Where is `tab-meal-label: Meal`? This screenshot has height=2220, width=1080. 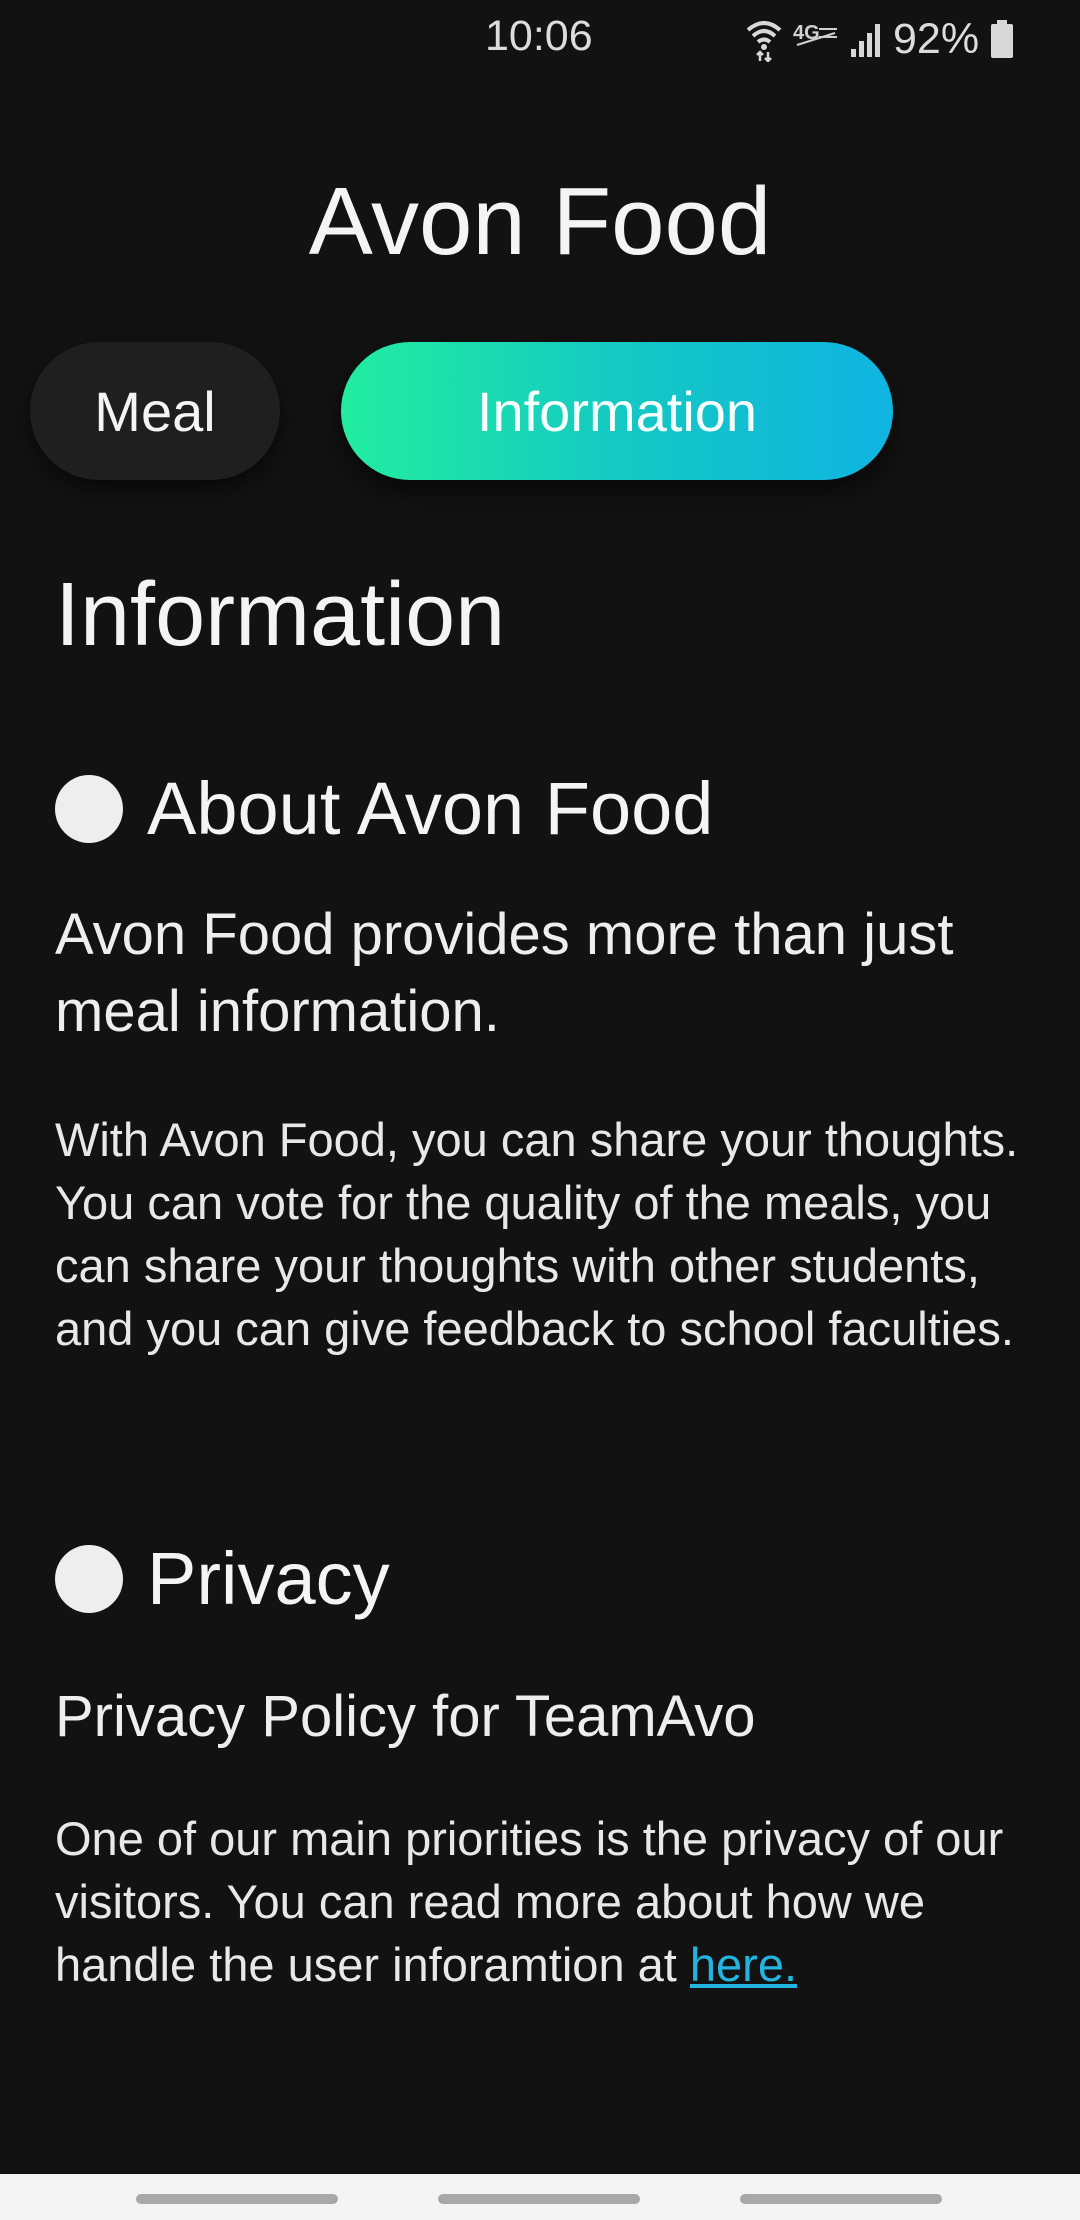
tab-meal-label: Meal is located at coordinates (155, 411).